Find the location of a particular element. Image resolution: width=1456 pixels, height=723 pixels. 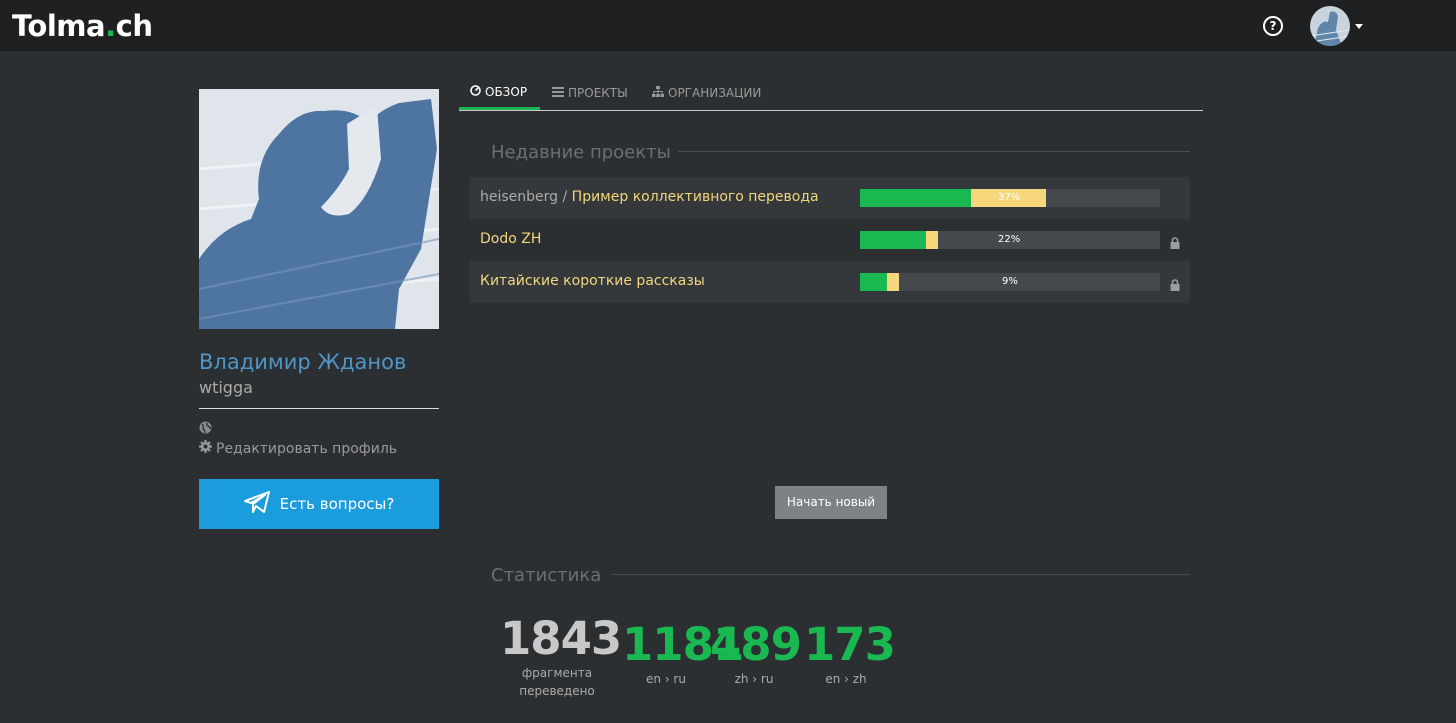

profile-tabs: ОБЗОР ПРОЕКТЫ ОРГАНИЗАЦИИ is located at coordinates (831, 93).